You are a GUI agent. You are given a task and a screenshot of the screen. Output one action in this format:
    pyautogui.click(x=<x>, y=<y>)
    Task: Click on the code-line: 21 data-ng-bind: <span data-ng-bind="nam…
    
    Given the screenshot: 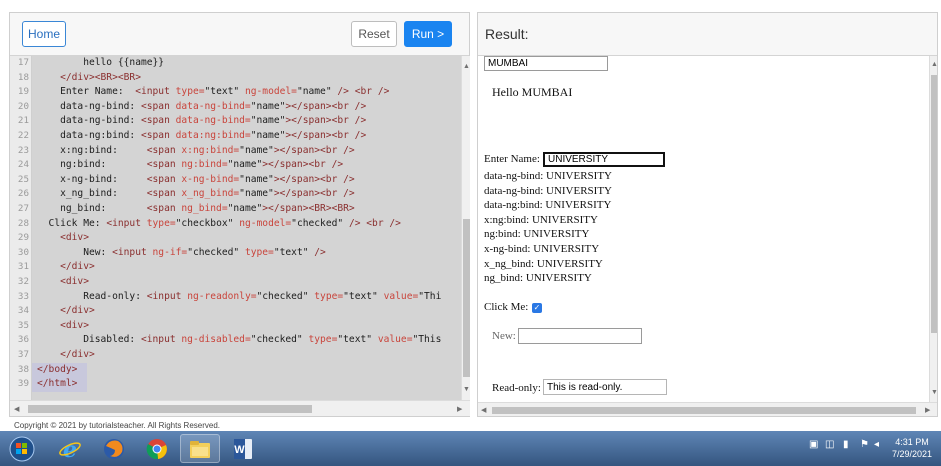 What is the action you would take?
    pyautogui.click(x=235, y=121)
    